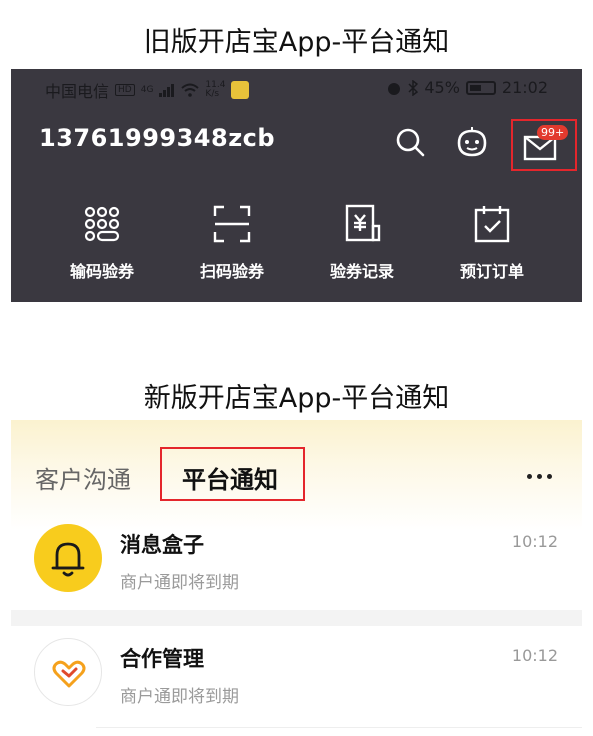 Image resolution: width=593 pixels, height=736 pixels. I want to click on notification-row-message-box: 消息盒子 商户通即将到期 10:12, so click(296, 564).